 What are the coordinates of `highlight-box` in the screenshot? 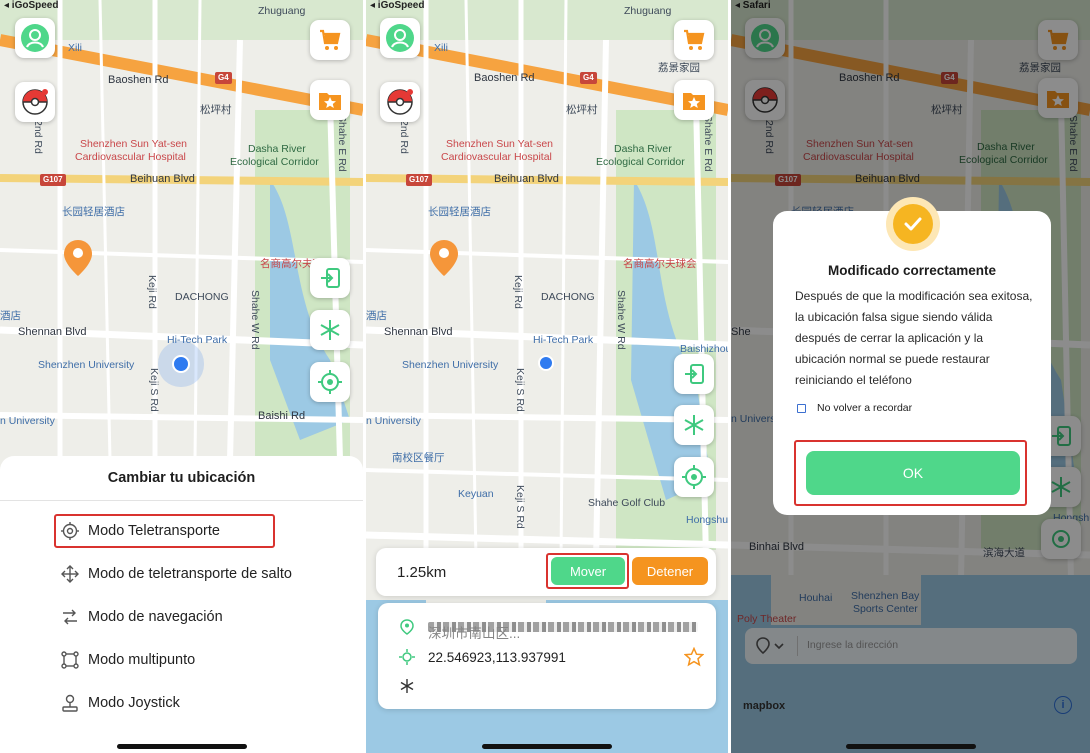 It's located at (164, 531).